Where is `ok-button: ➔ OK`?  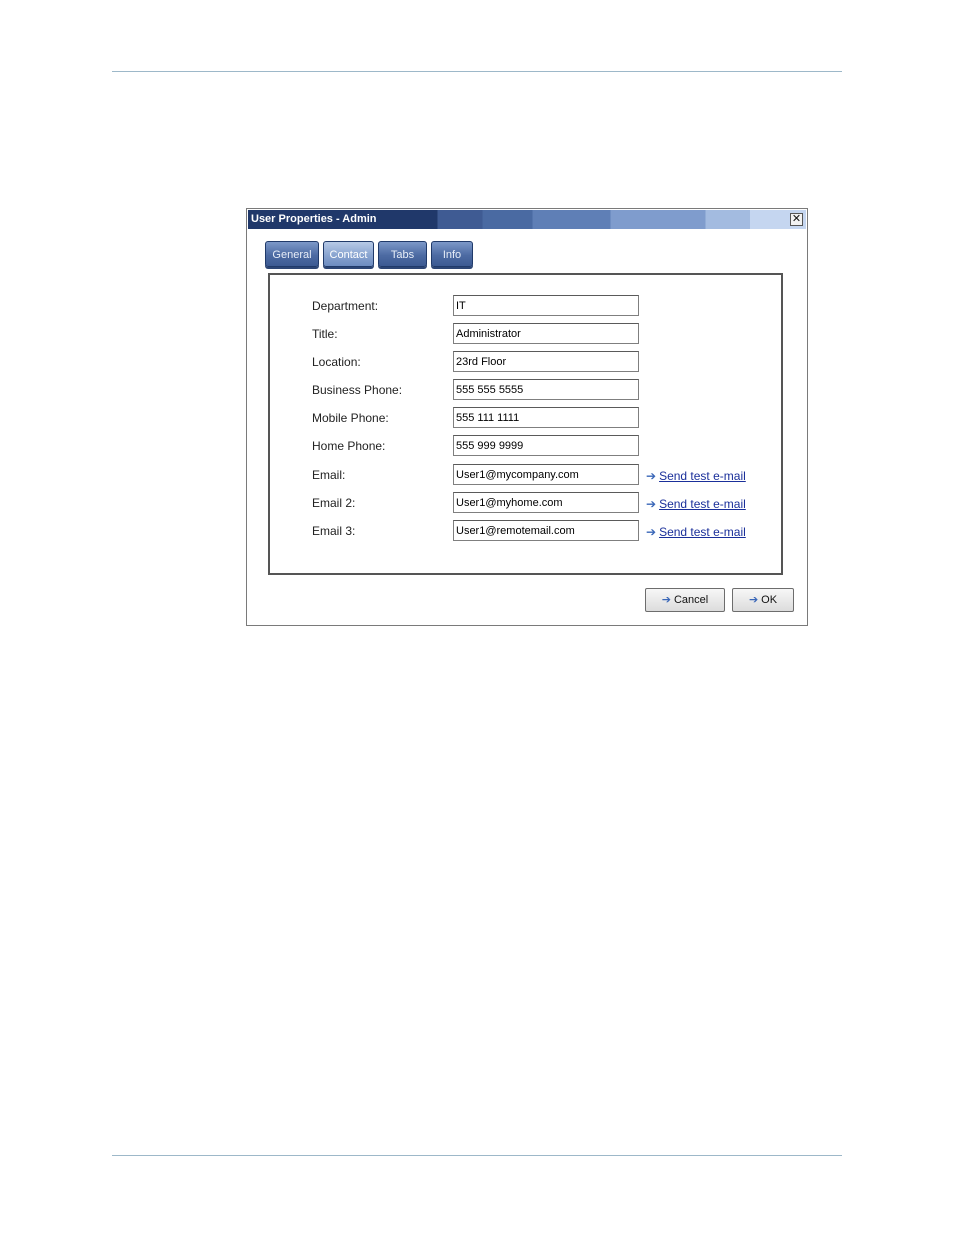
ok-button: ➔ OK is located at coordinates (763, 600).